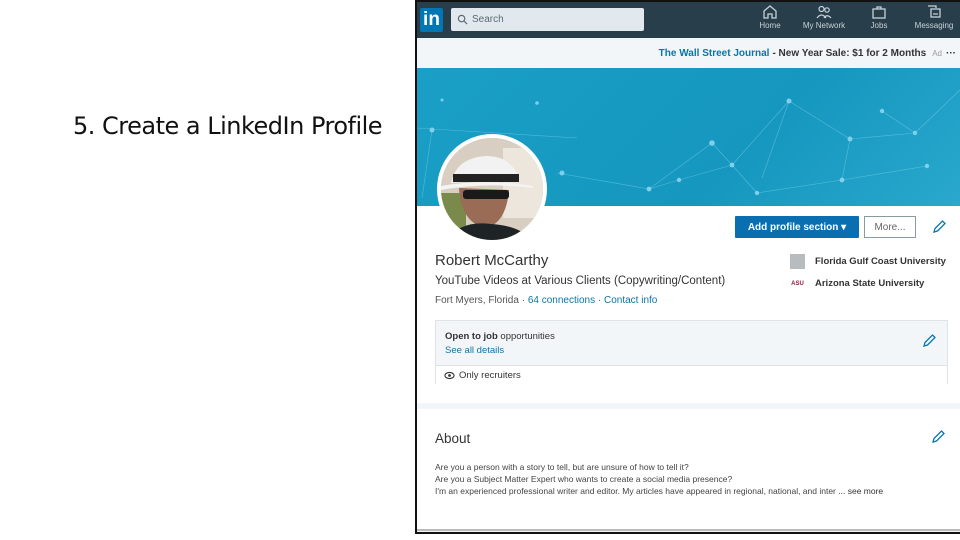  What do you see at coordinates (824, 25) in the screenshot?
I see `nav-my-network-label: My Network` at bounding box center [824, 25].